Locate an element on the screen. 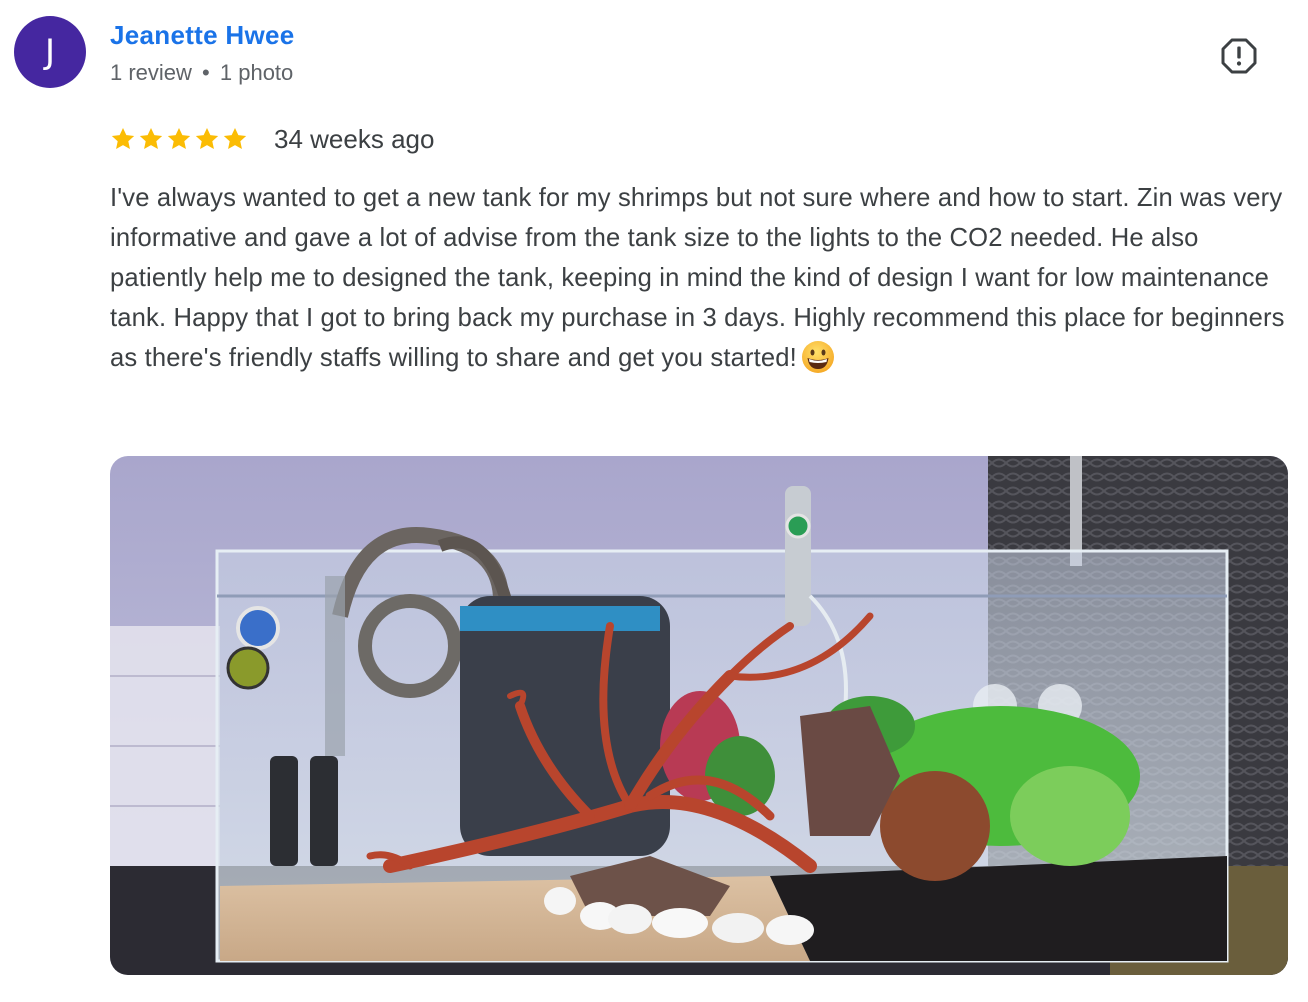 This screenshot has width=1308, height=1002. review-count: 1 review is located at coordinates (151, 72).